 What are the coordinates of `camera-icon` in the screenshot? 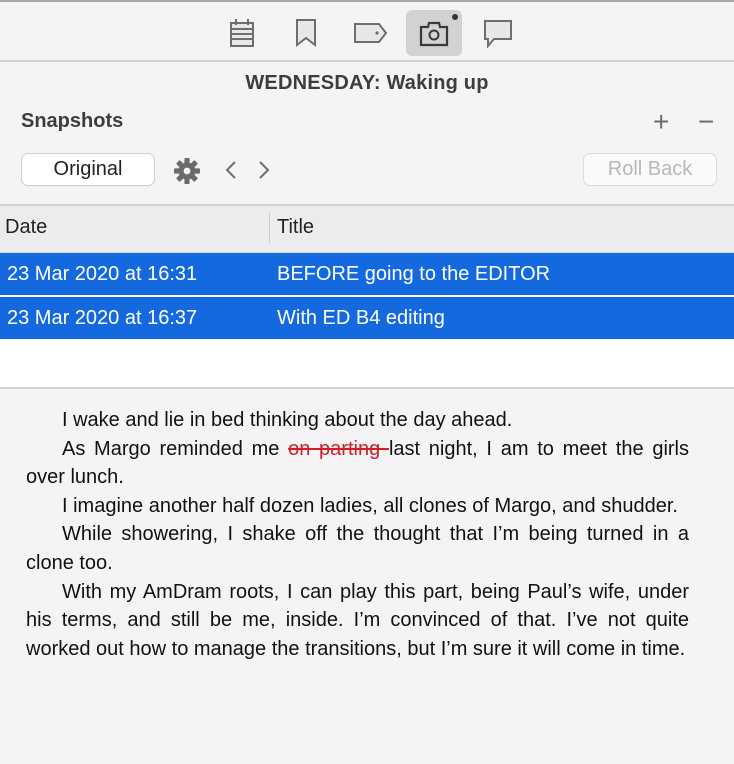 It's located at (434, 34).